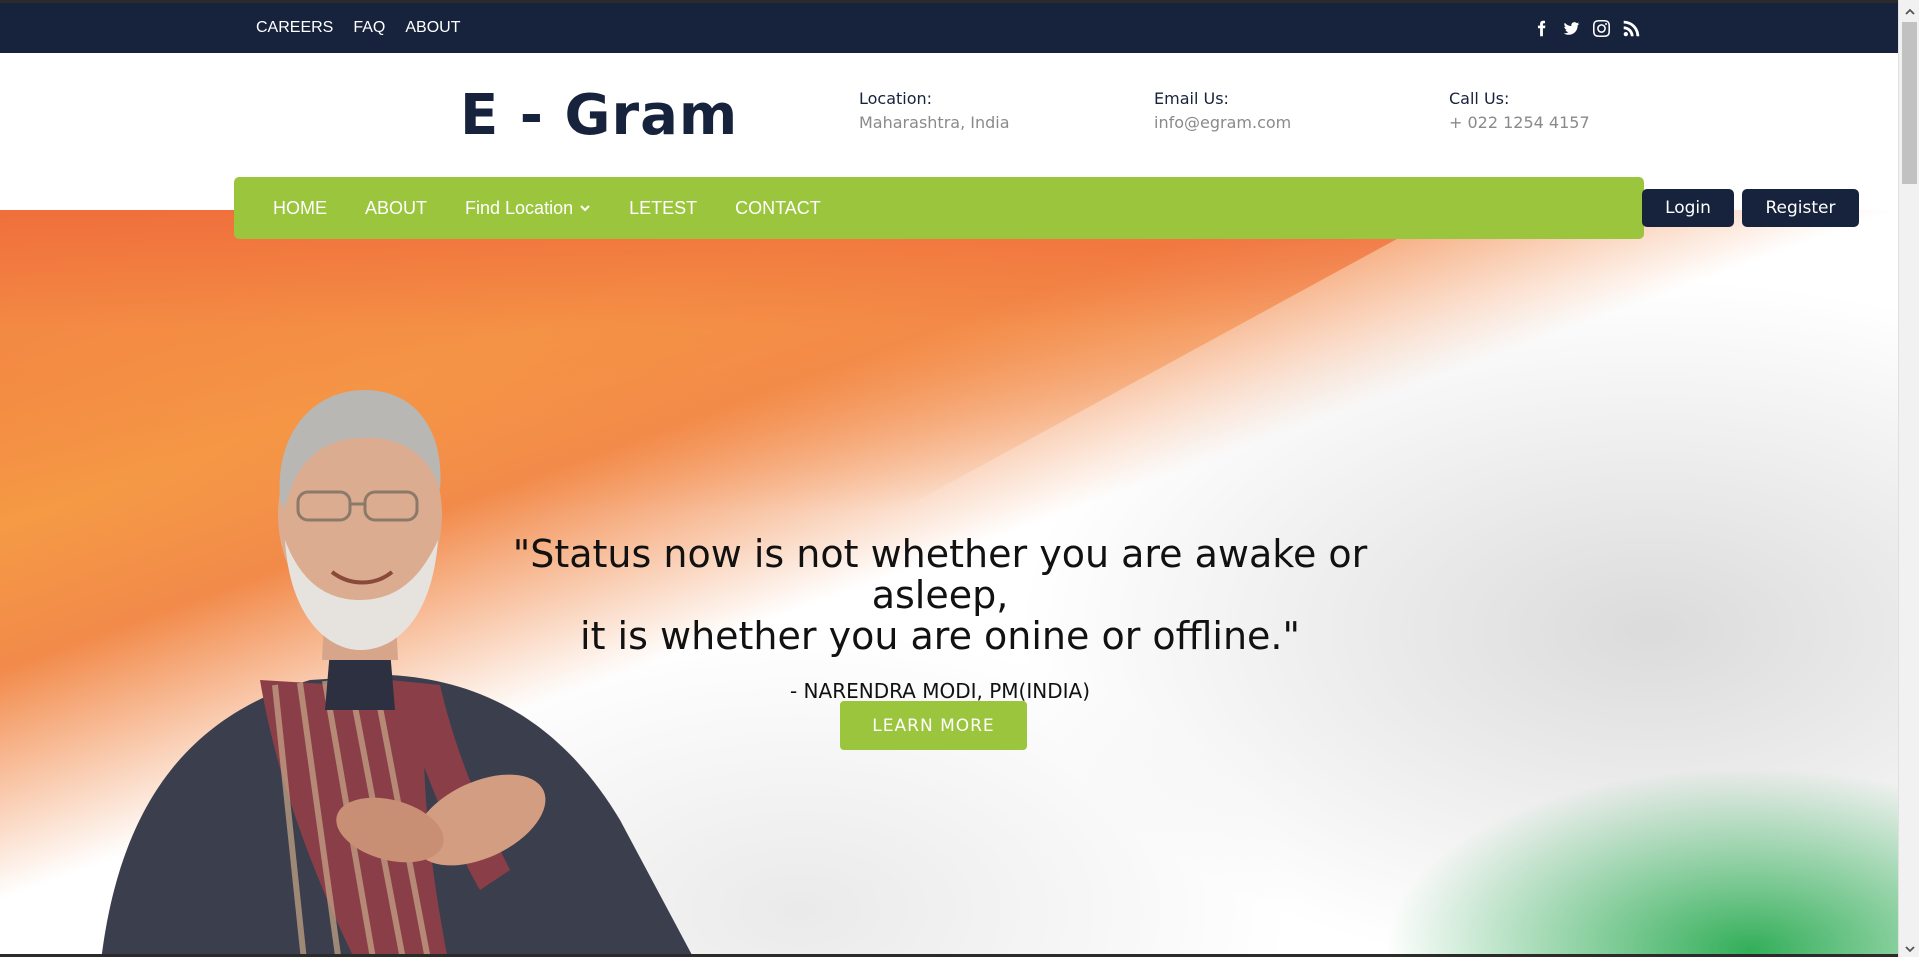 This screenshot has width=1919, height=957. I want to click on nav-item-letest: LETEST, so click(663, 208).